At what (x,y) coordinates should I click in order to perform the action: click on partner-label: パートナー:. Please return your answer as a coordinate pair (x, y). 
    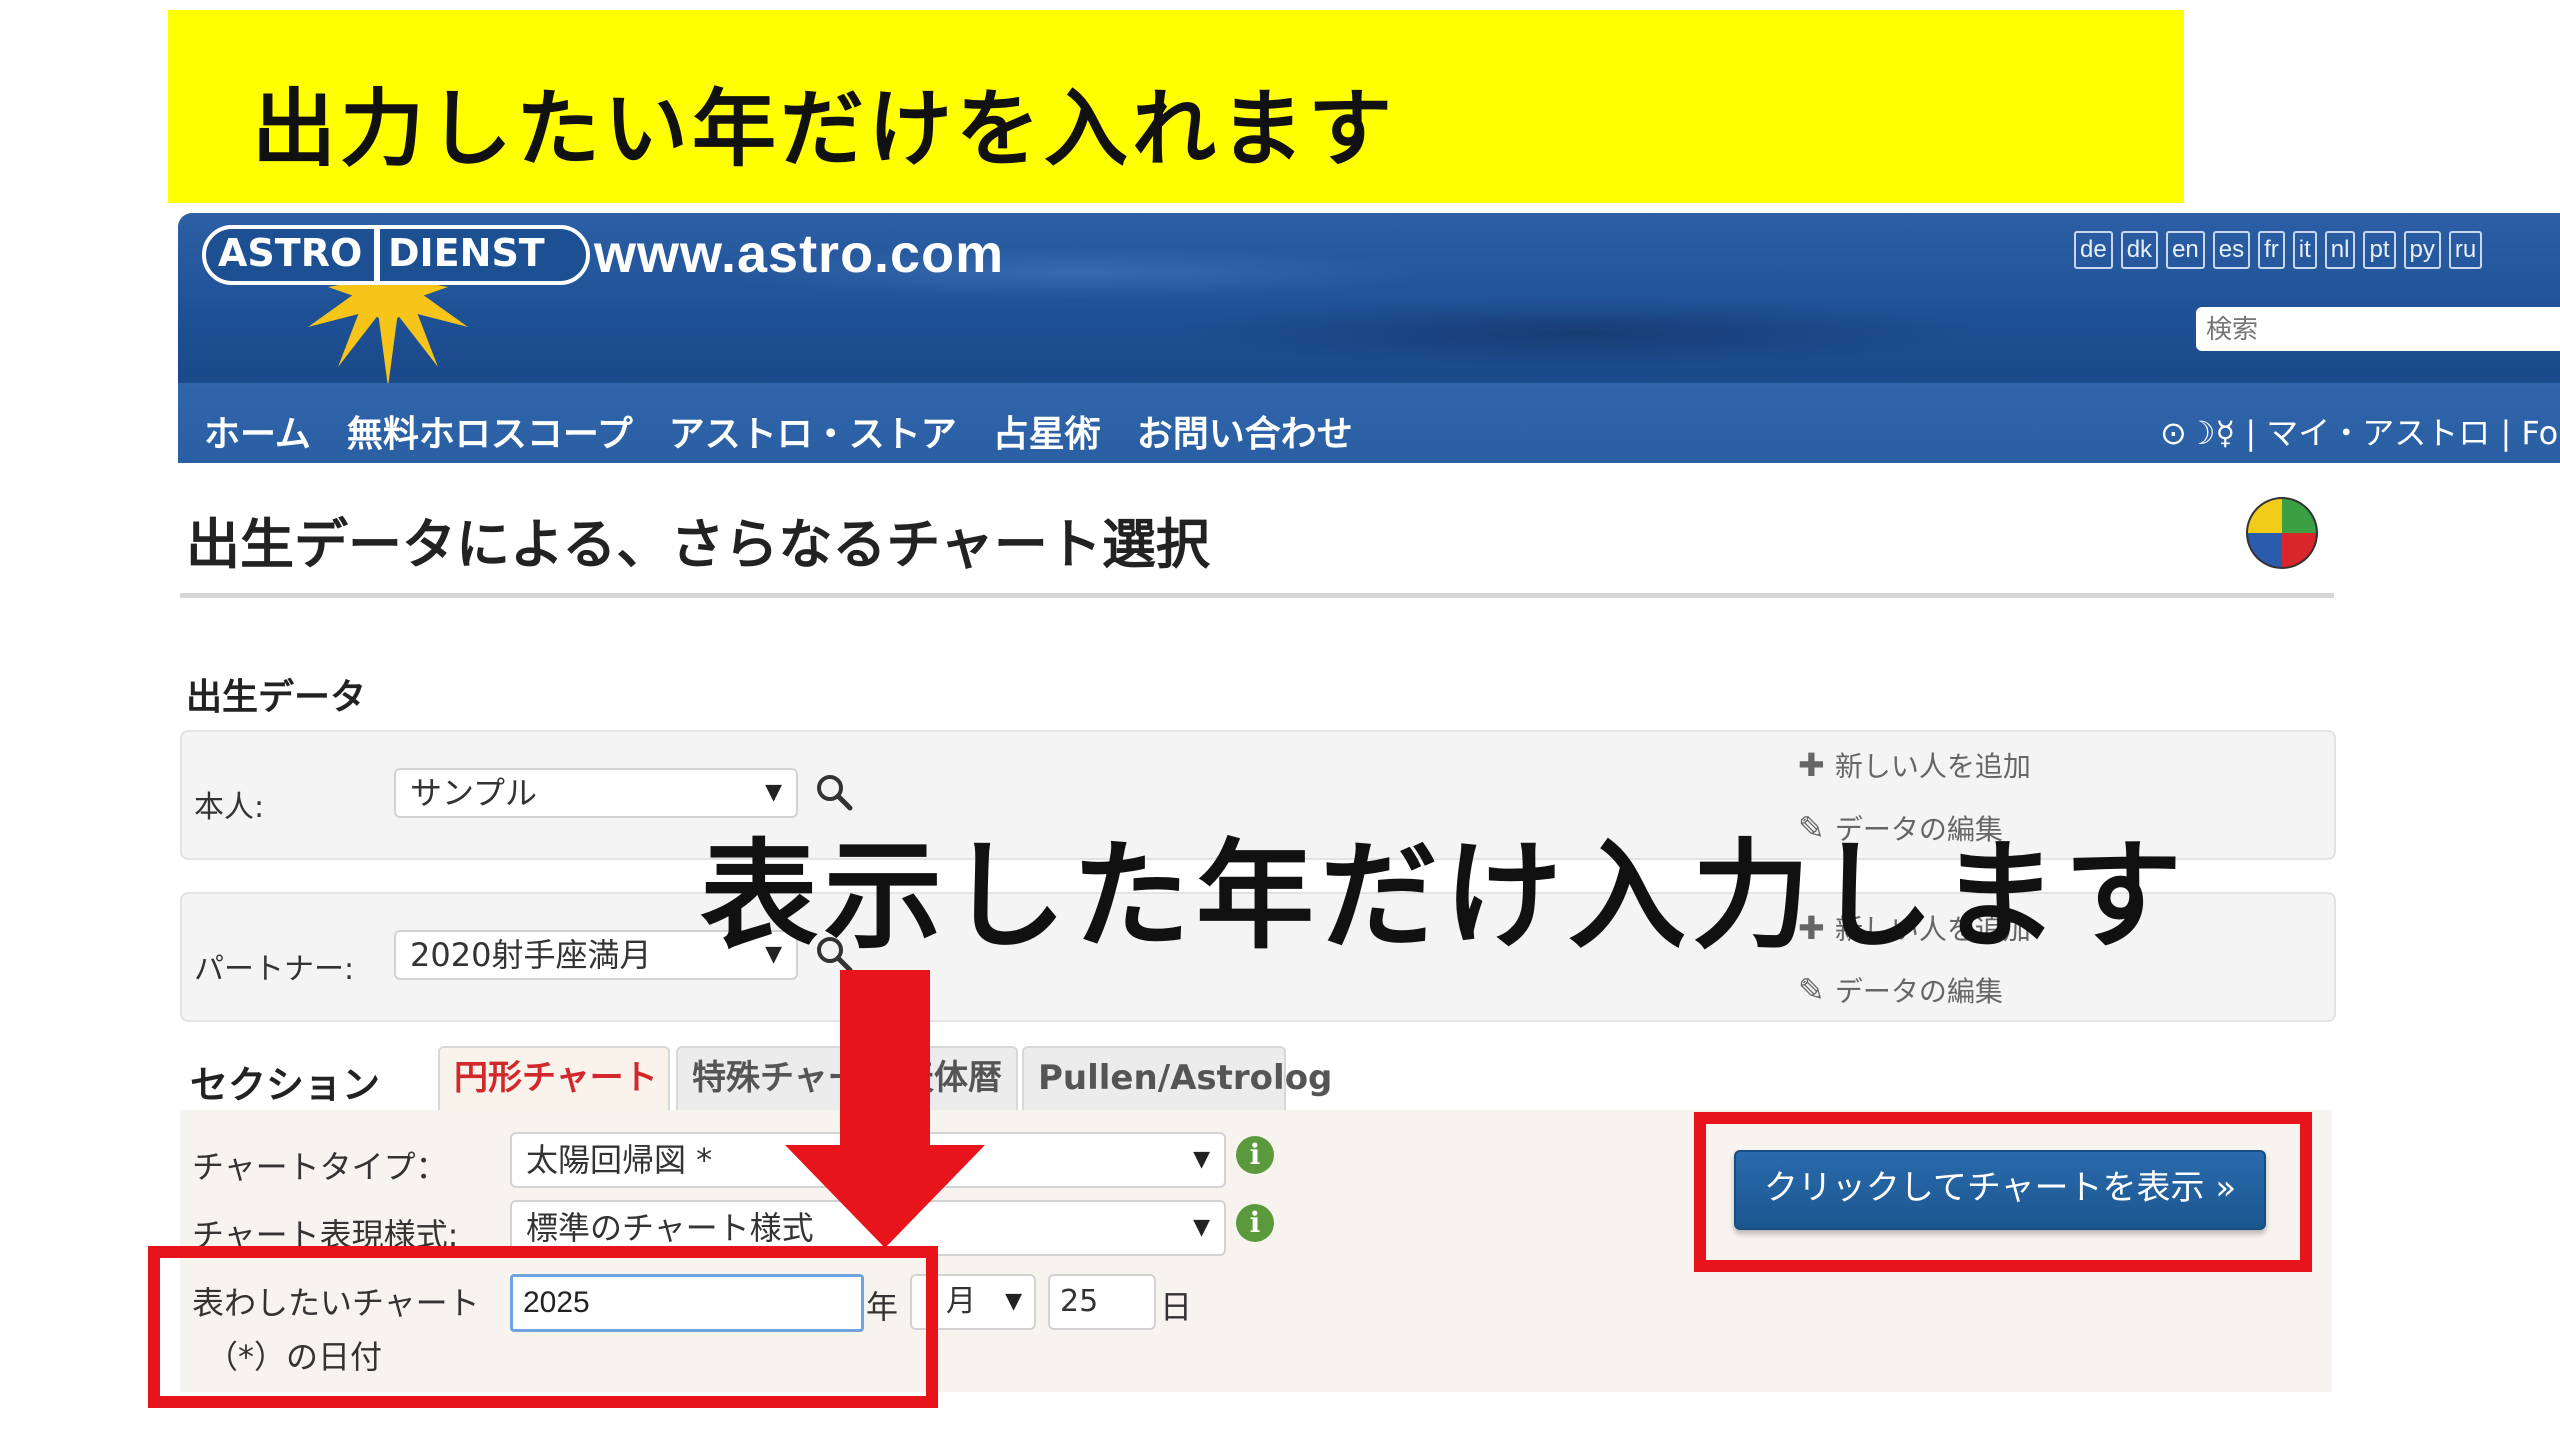
    Looking at the image, I should click on (274, 969).